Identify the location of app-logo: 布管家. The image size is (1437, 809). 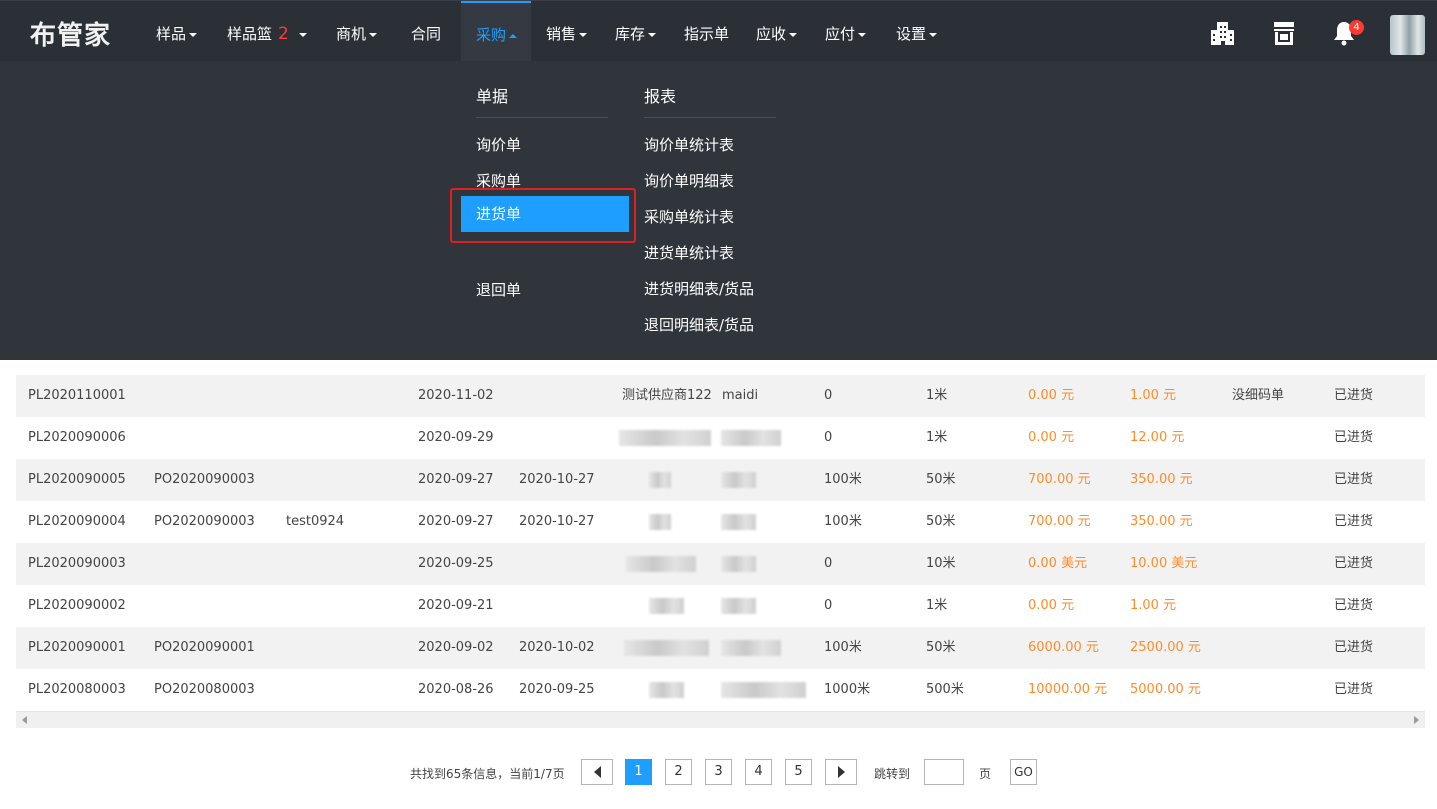
(70, 33).